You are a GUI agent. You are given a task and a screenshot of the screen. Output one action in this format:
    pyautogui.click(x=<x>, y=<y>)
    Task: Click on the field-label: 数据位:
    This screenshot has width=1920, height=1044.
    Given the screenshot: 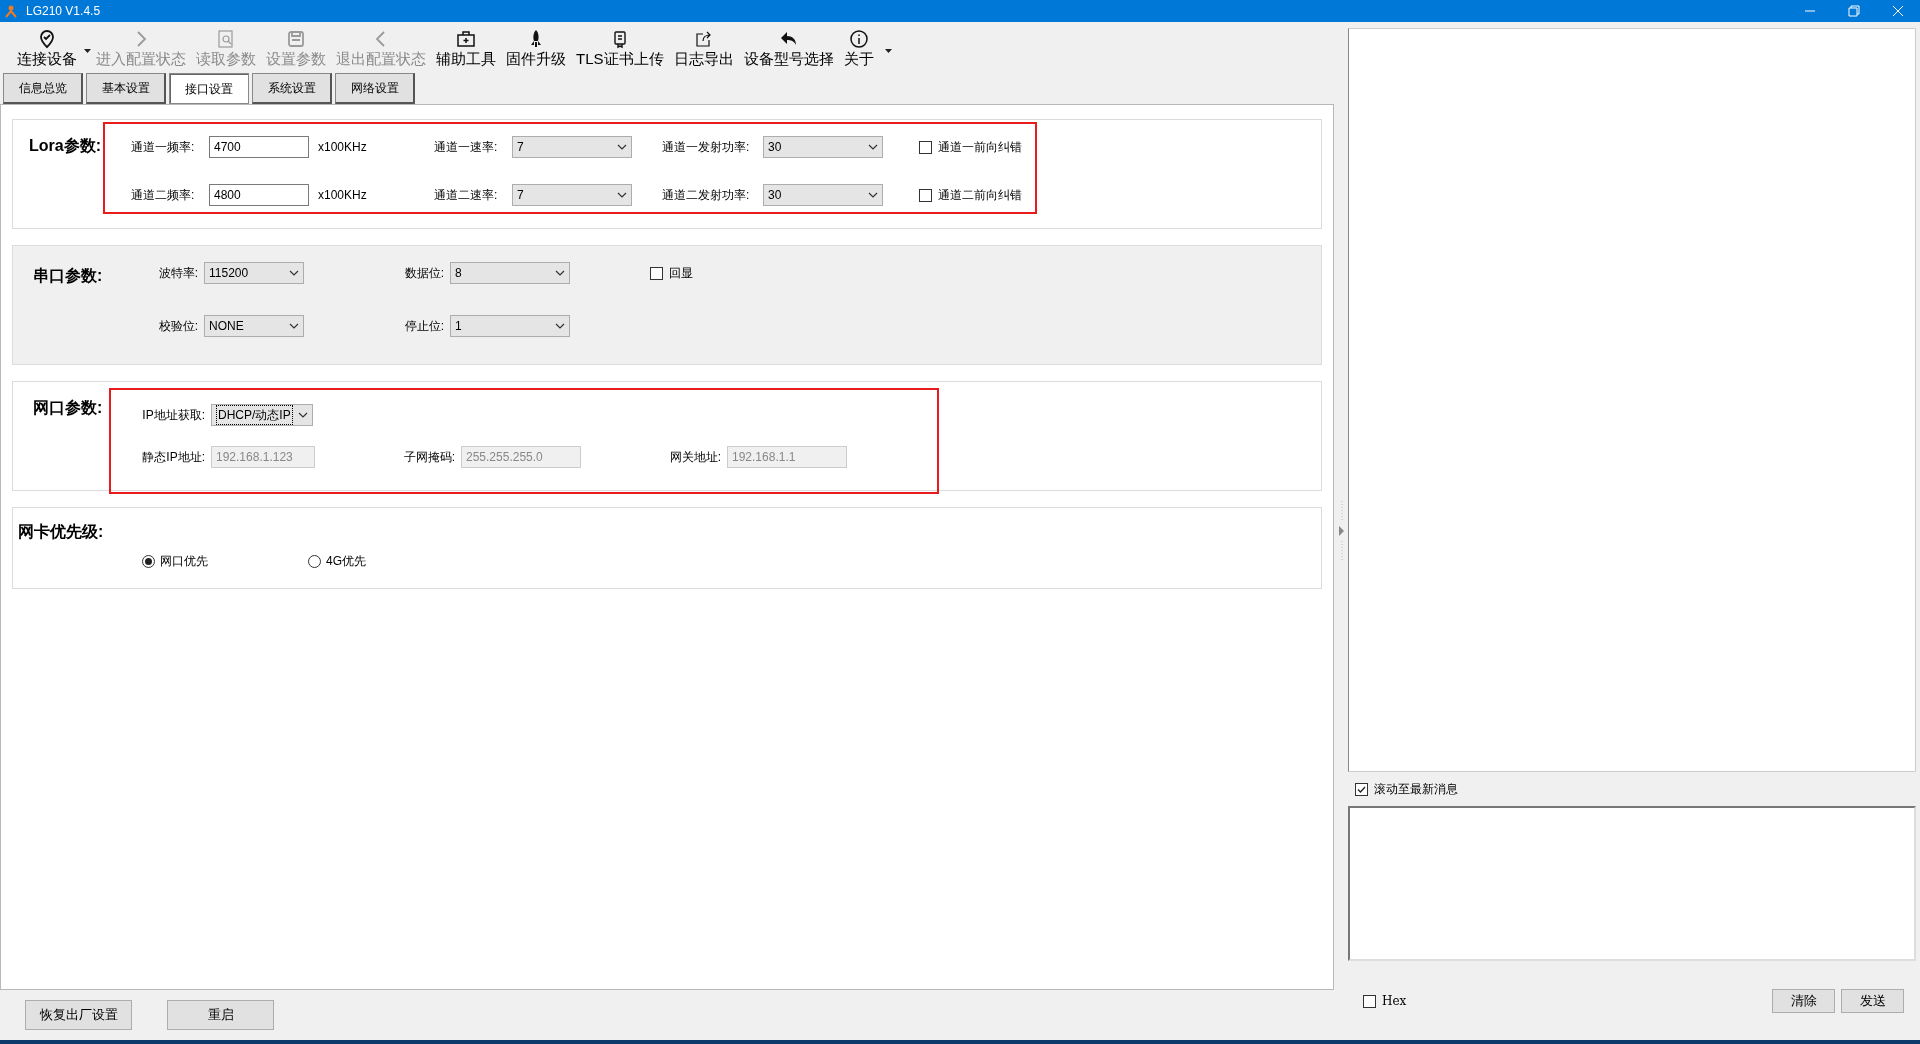 What is the action you would take?
    pyautogui.click(x=424, y=273)
    